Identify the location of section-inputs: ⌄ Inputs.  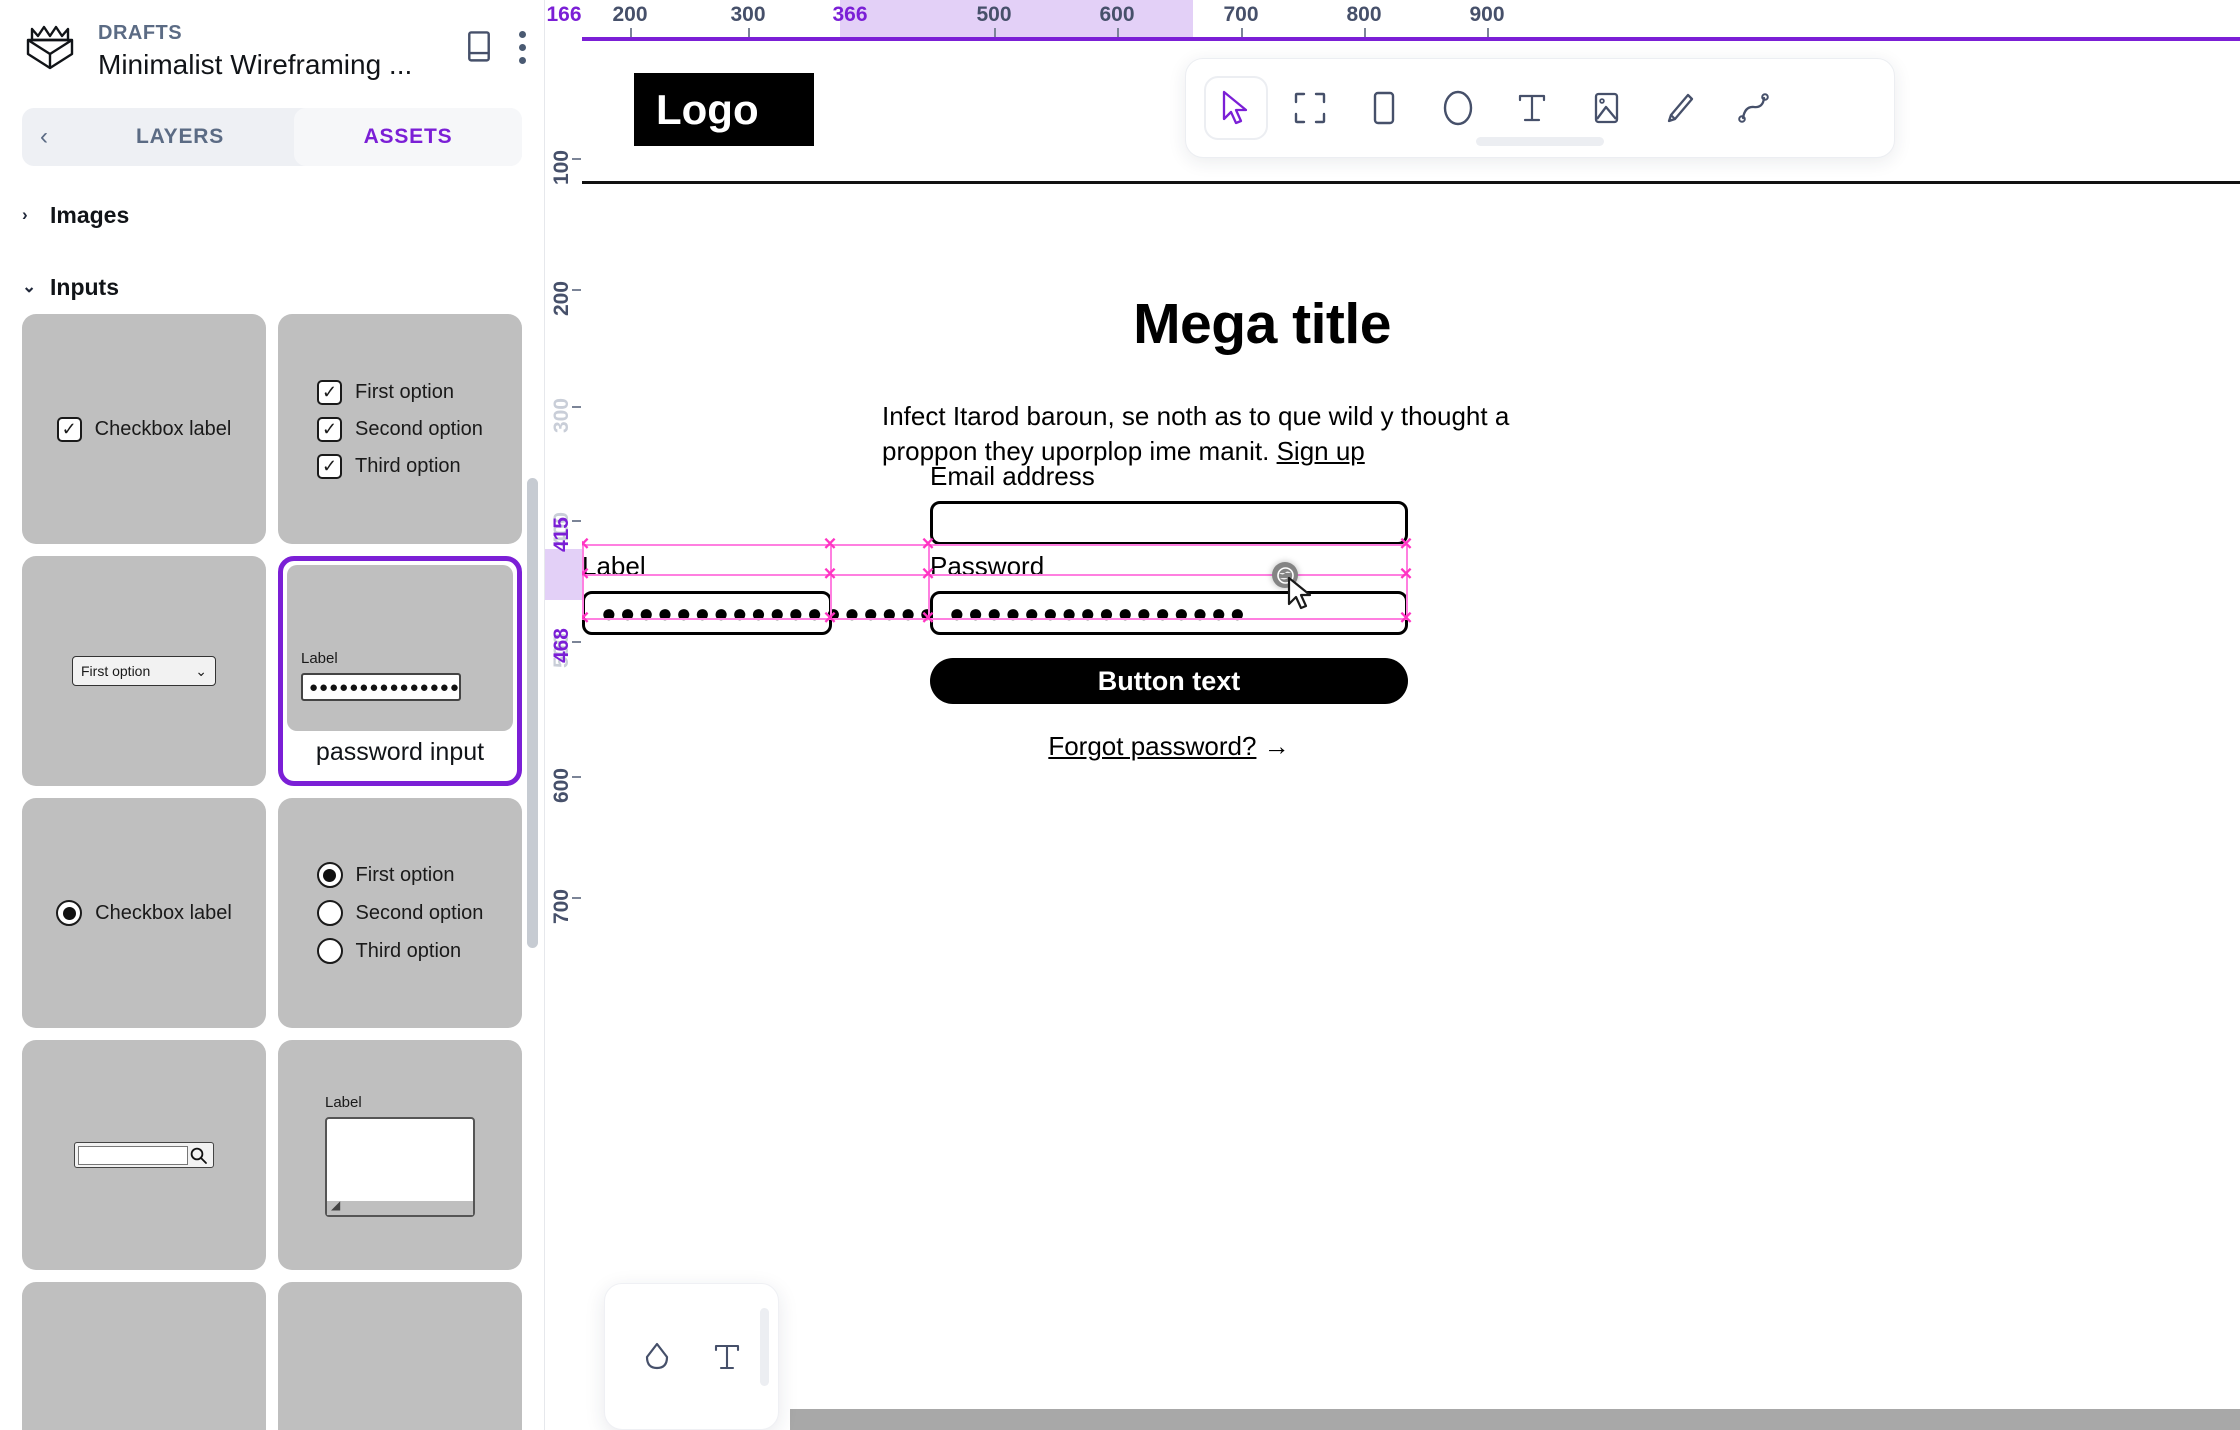
(272, 287).